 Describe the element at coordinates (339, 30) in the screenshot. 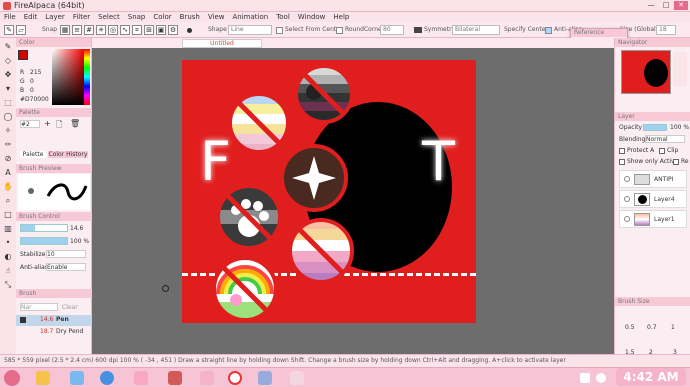

I see `round-corner-checkbox` at that location.